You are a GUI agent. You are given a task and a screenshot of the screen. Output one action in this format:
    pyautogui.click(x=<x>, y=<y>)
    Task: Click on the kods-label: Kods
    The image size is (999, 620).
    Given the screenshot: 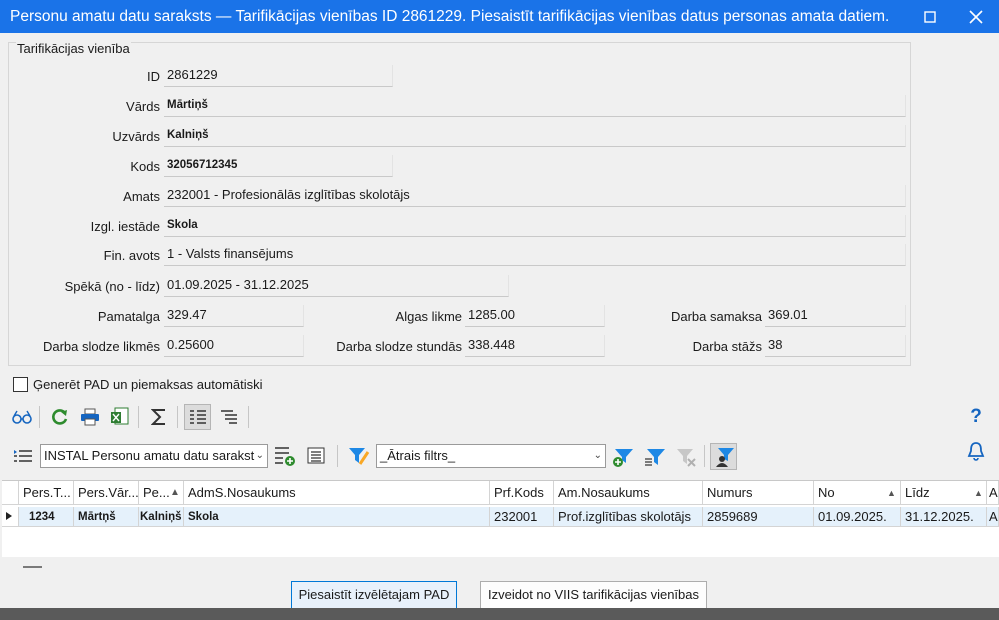 What is the action you would take?
    pyautogui.click(x=145, y=166)
    